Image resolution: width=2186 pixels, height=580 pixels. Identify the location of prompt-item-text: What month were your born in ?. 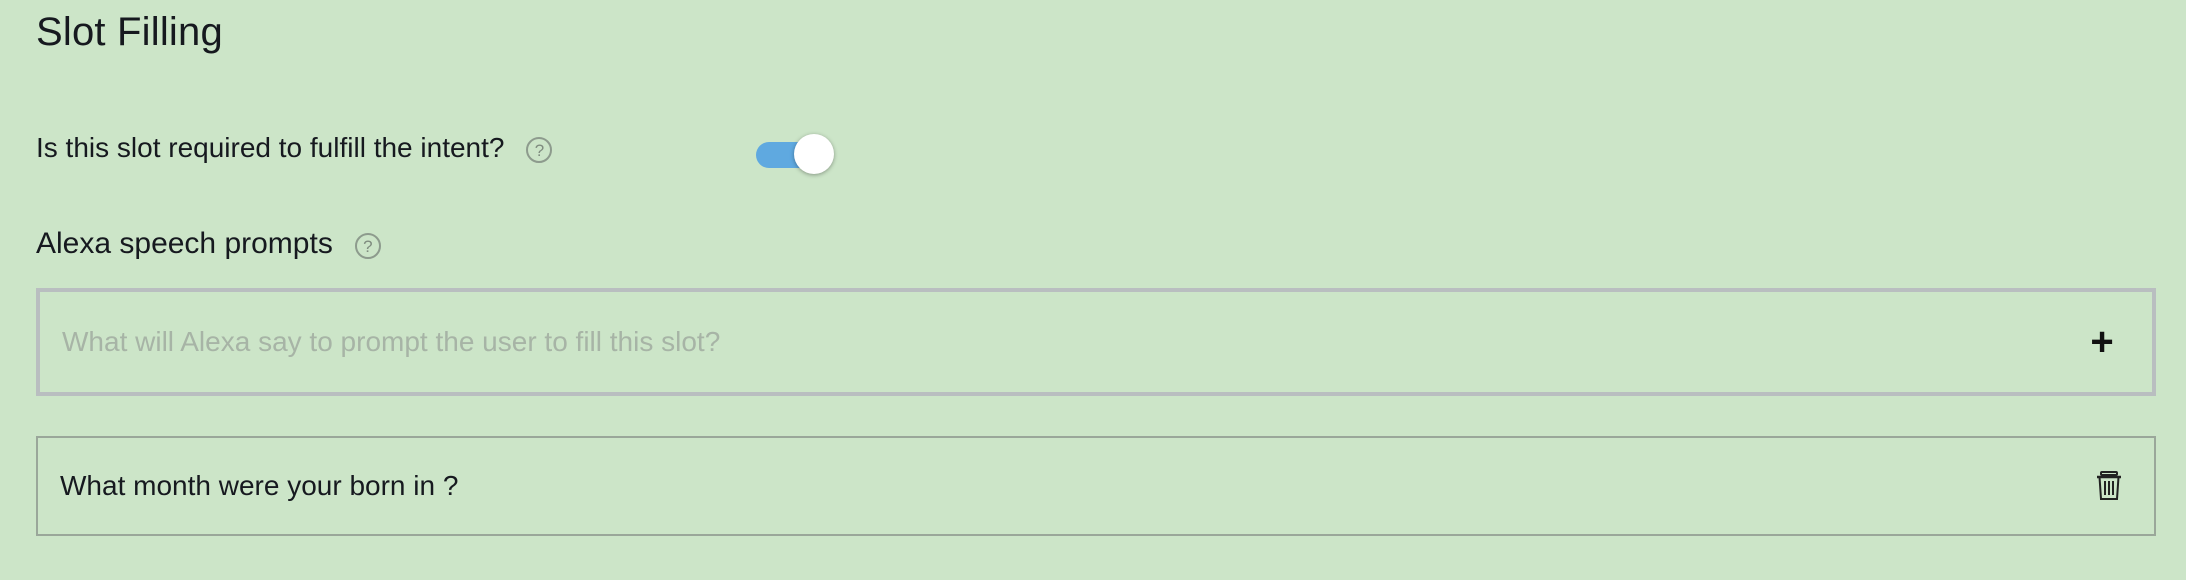
(1056, 486).